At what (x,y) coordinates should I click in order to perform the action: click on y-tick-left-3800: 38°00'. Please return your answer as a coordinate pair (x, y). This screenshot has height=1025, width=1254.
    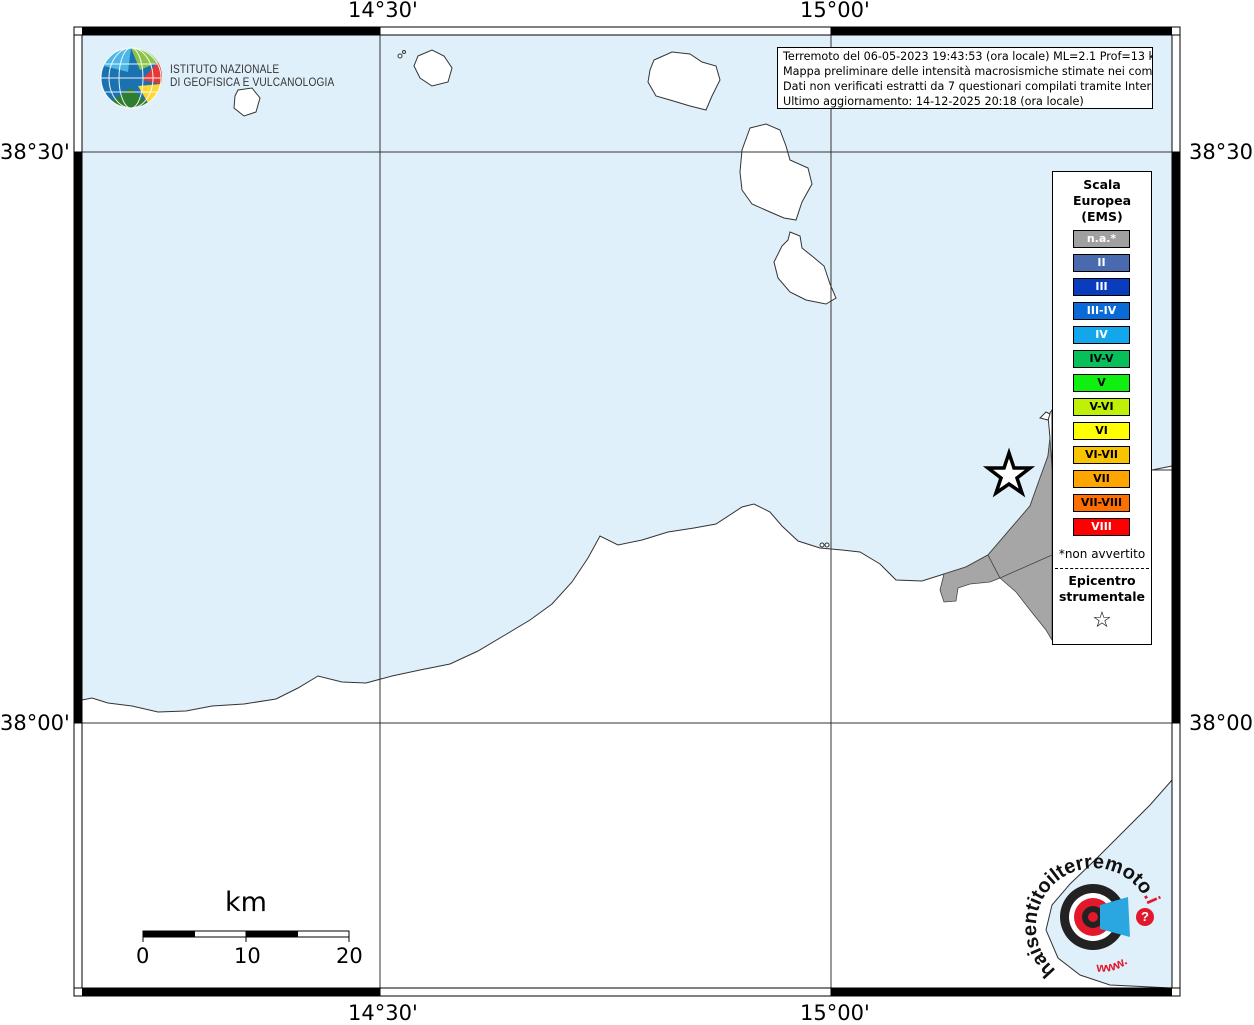
    Looking at the image, I should click on (35, 723).